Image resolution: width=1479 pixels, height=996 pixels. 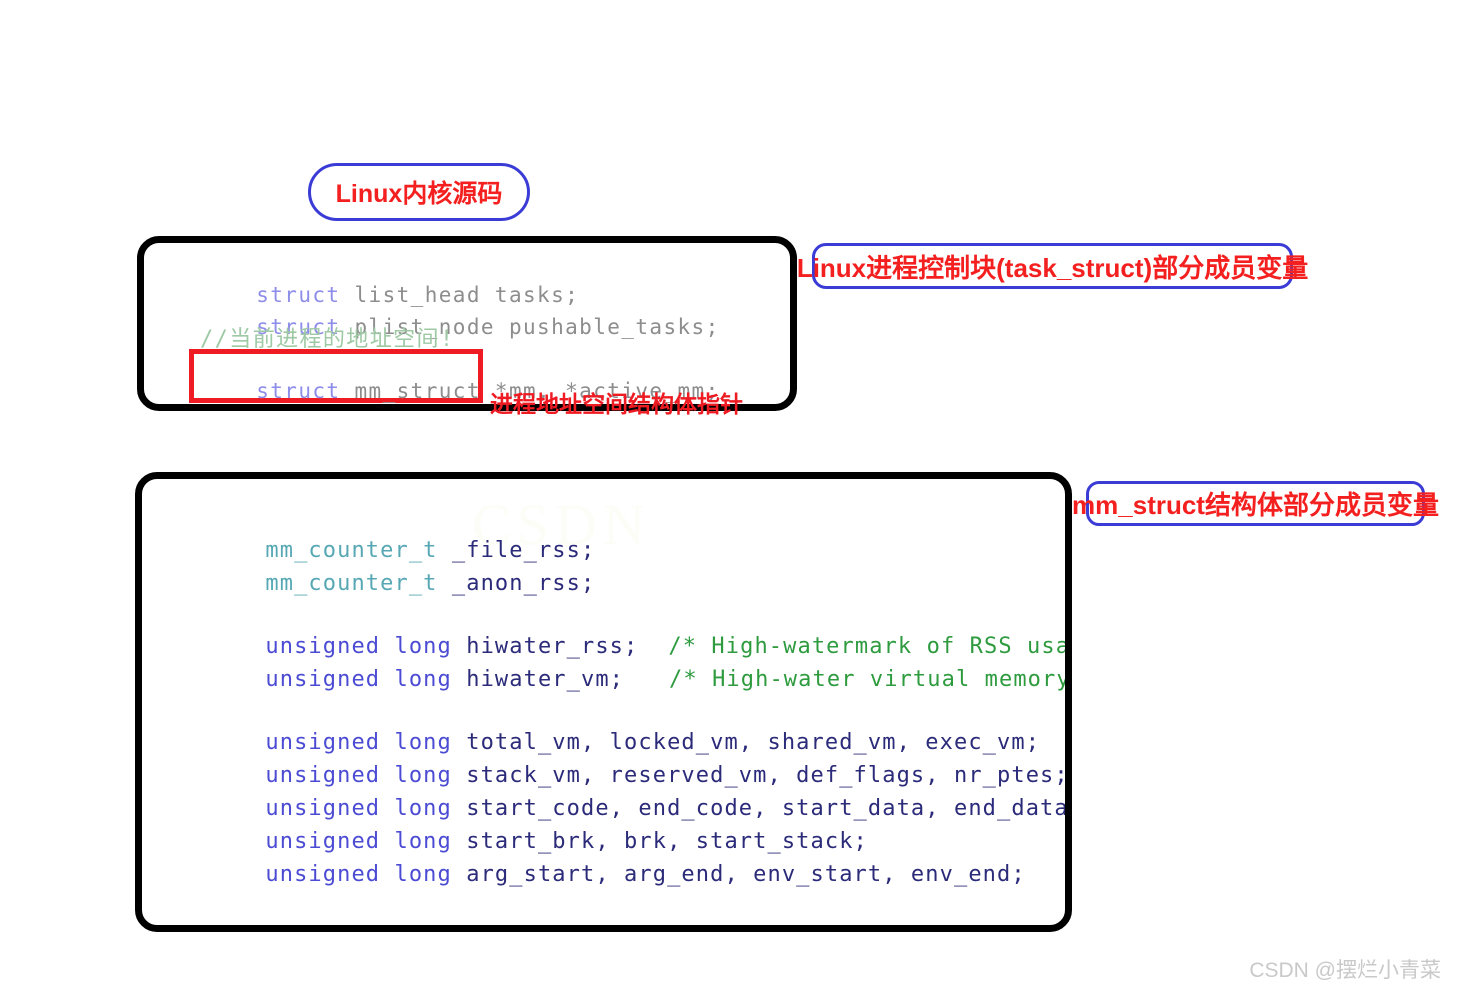 I want to click on callout-kernel-source: Linux内核源码, so click(x=419, y=192).